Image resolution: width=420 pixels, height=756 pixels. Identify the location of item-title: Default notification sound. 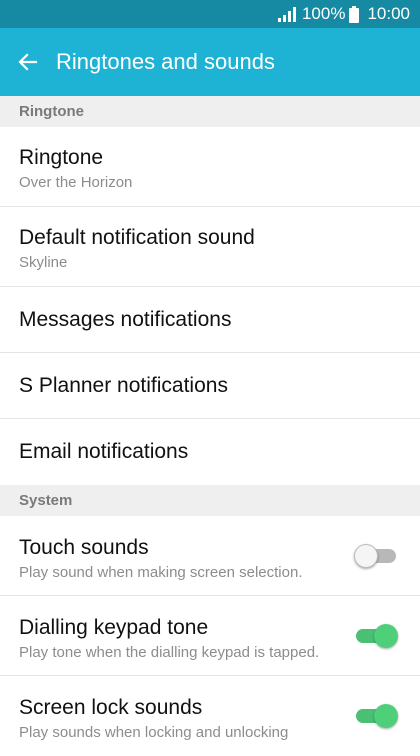
(137, 237).